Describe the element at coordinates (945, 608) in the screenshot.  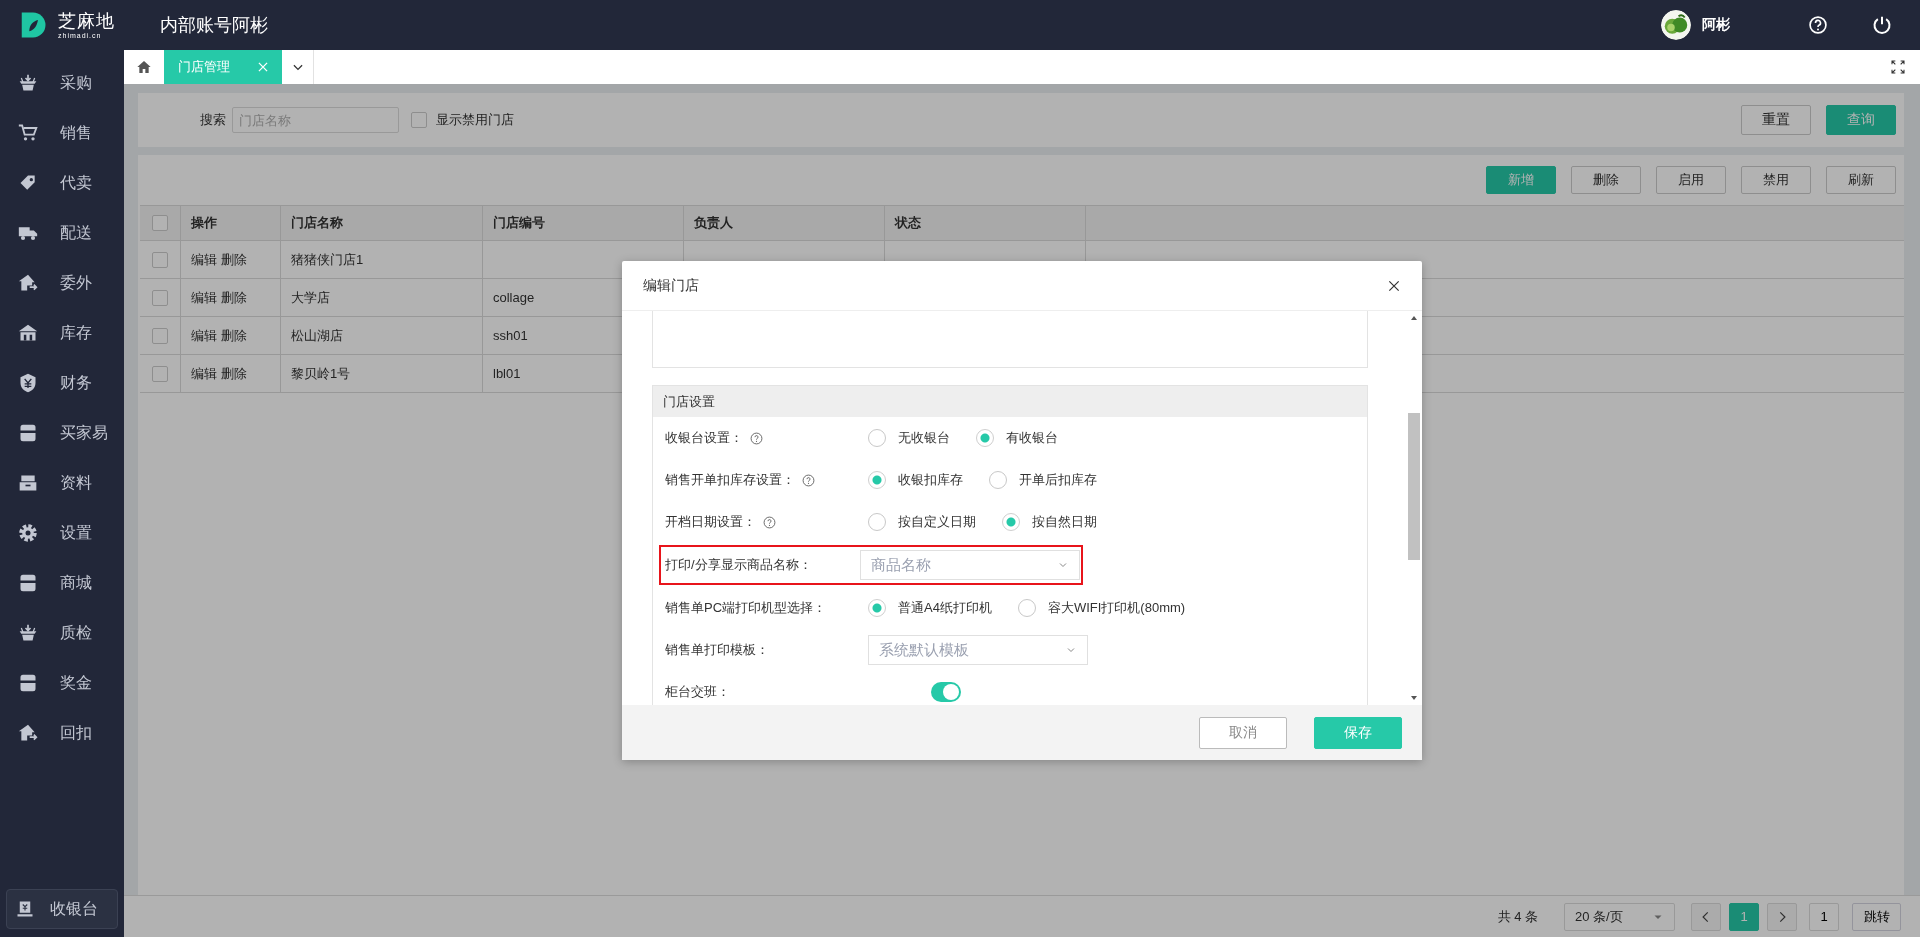
I see `radio-label: 普通A4纸打印机` at that location.